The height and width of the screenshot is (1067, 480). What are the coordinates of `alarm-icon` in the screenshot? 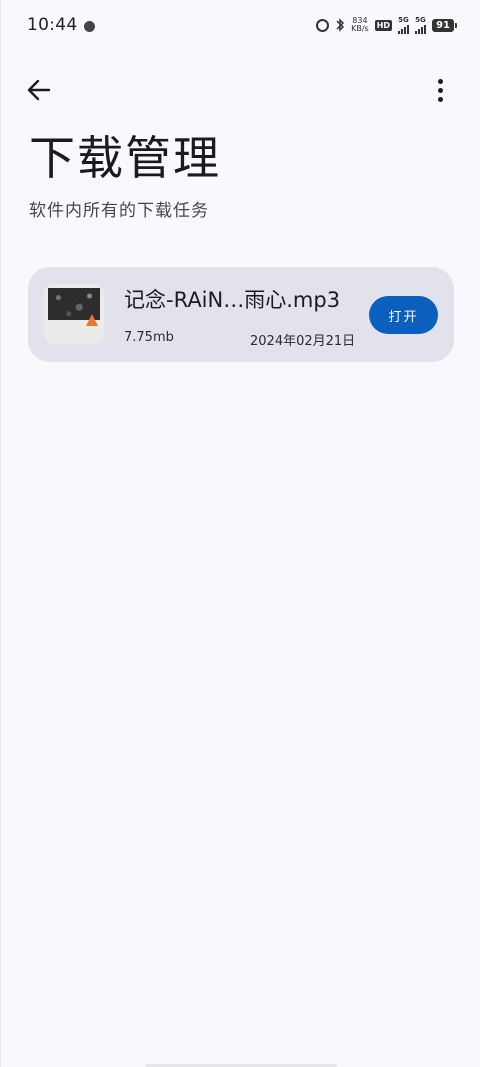 It's located at (323, 25).